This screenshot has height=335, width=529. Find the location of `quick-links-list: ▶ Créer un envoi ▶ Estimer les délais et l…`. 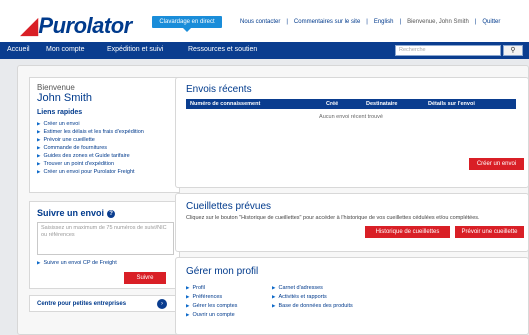

quick-links-list: ▶ Créer un envoi ▶ Estimer les délais et l… is located at coordinates (90, 148).